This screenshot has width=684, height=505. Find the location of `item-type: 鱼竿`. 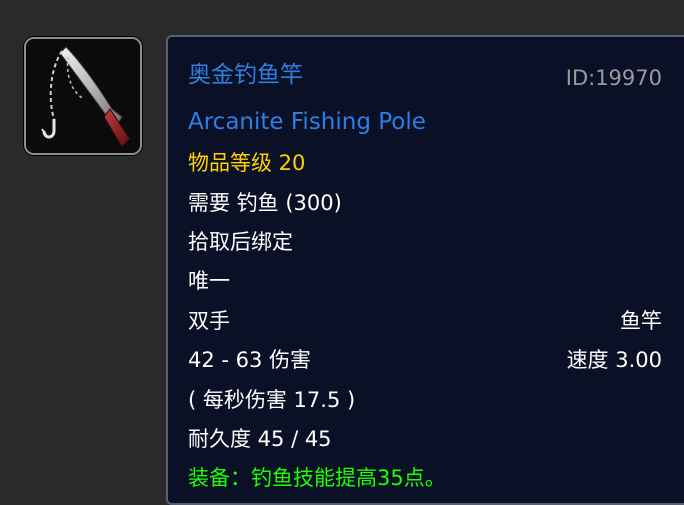

item-type: 鱼竿 is located at coordinates (641, 321).